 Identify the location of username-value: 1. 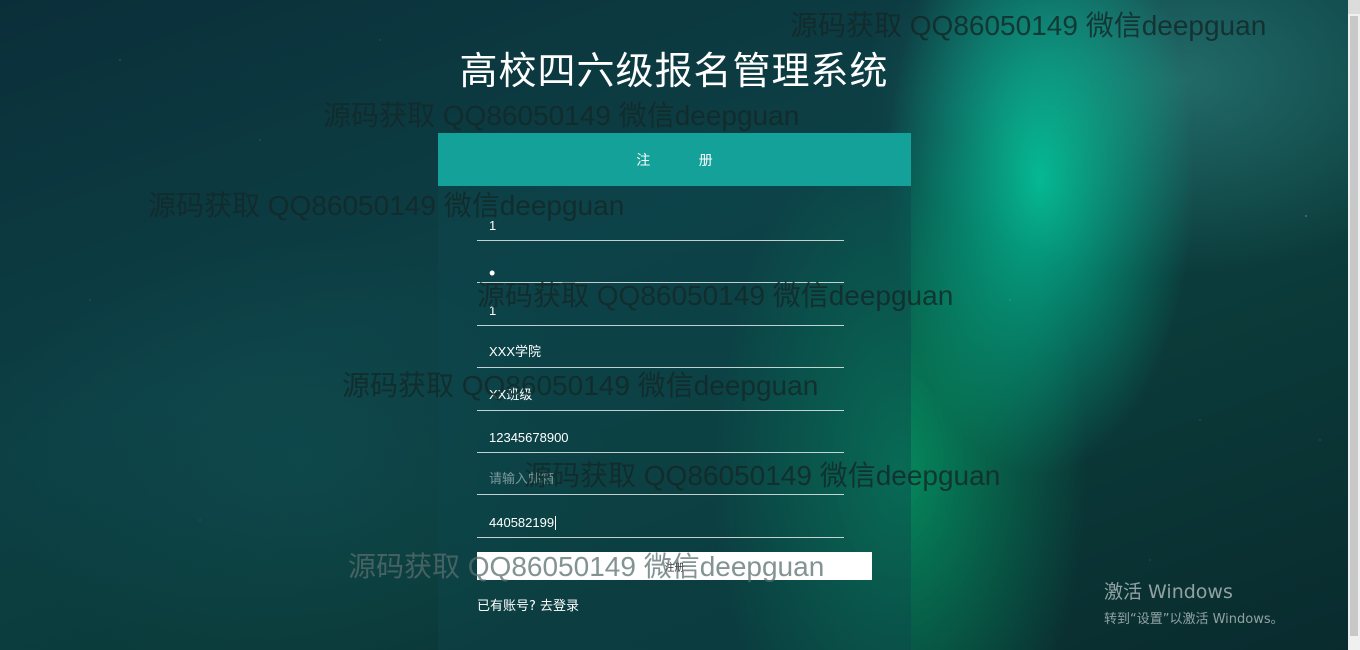
(493, 225).